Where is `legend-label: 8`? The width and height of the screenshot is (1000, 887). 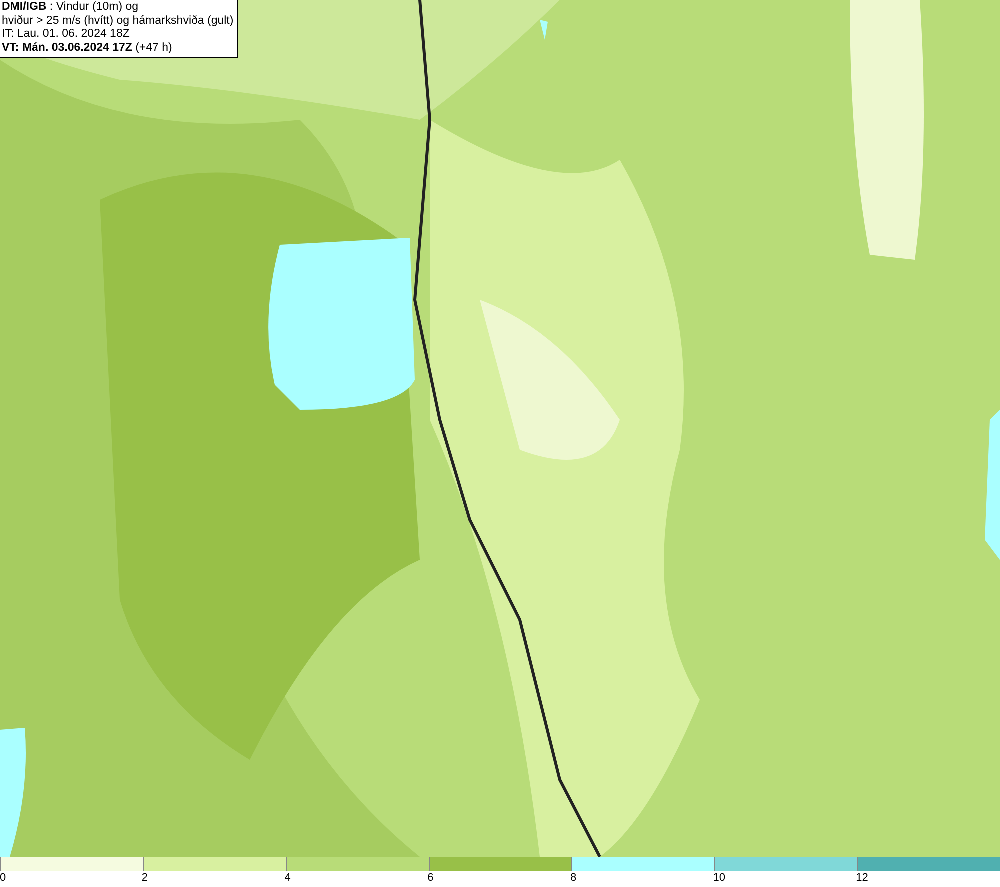
legend-label: 8 is located at coordinates (573, 878).